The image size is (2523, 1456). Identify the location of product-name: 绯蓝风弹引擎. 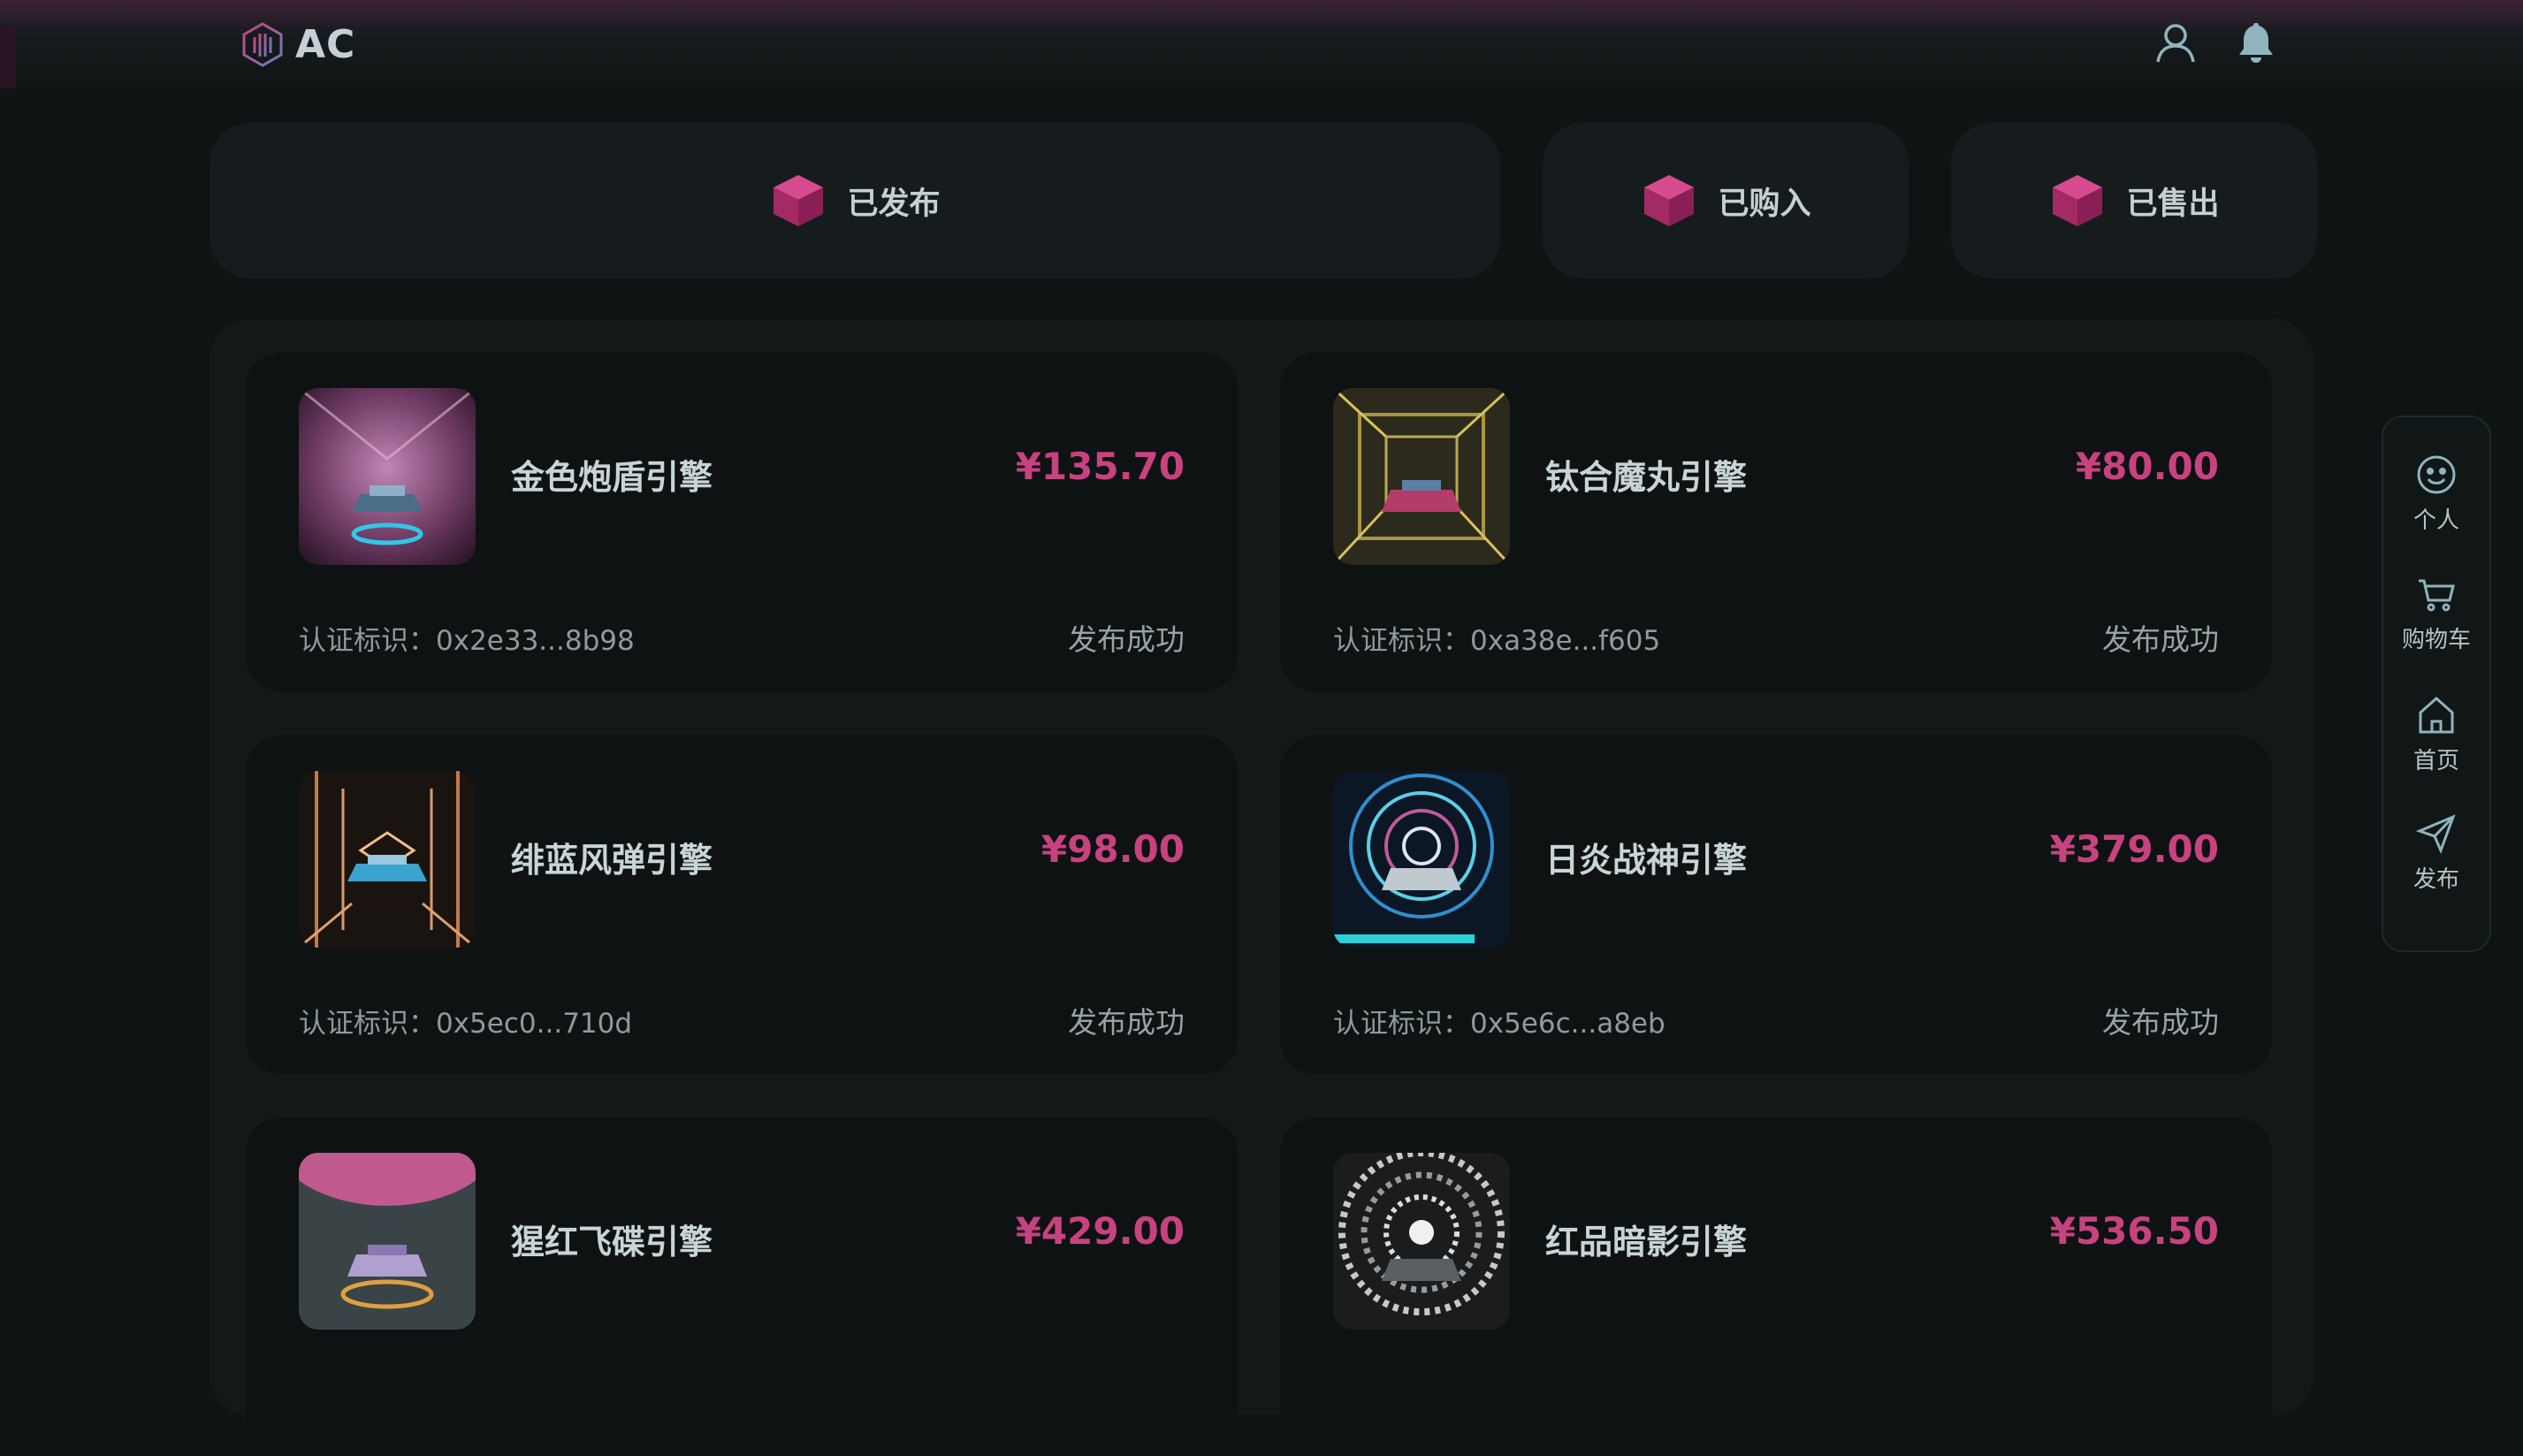
(612, 860).